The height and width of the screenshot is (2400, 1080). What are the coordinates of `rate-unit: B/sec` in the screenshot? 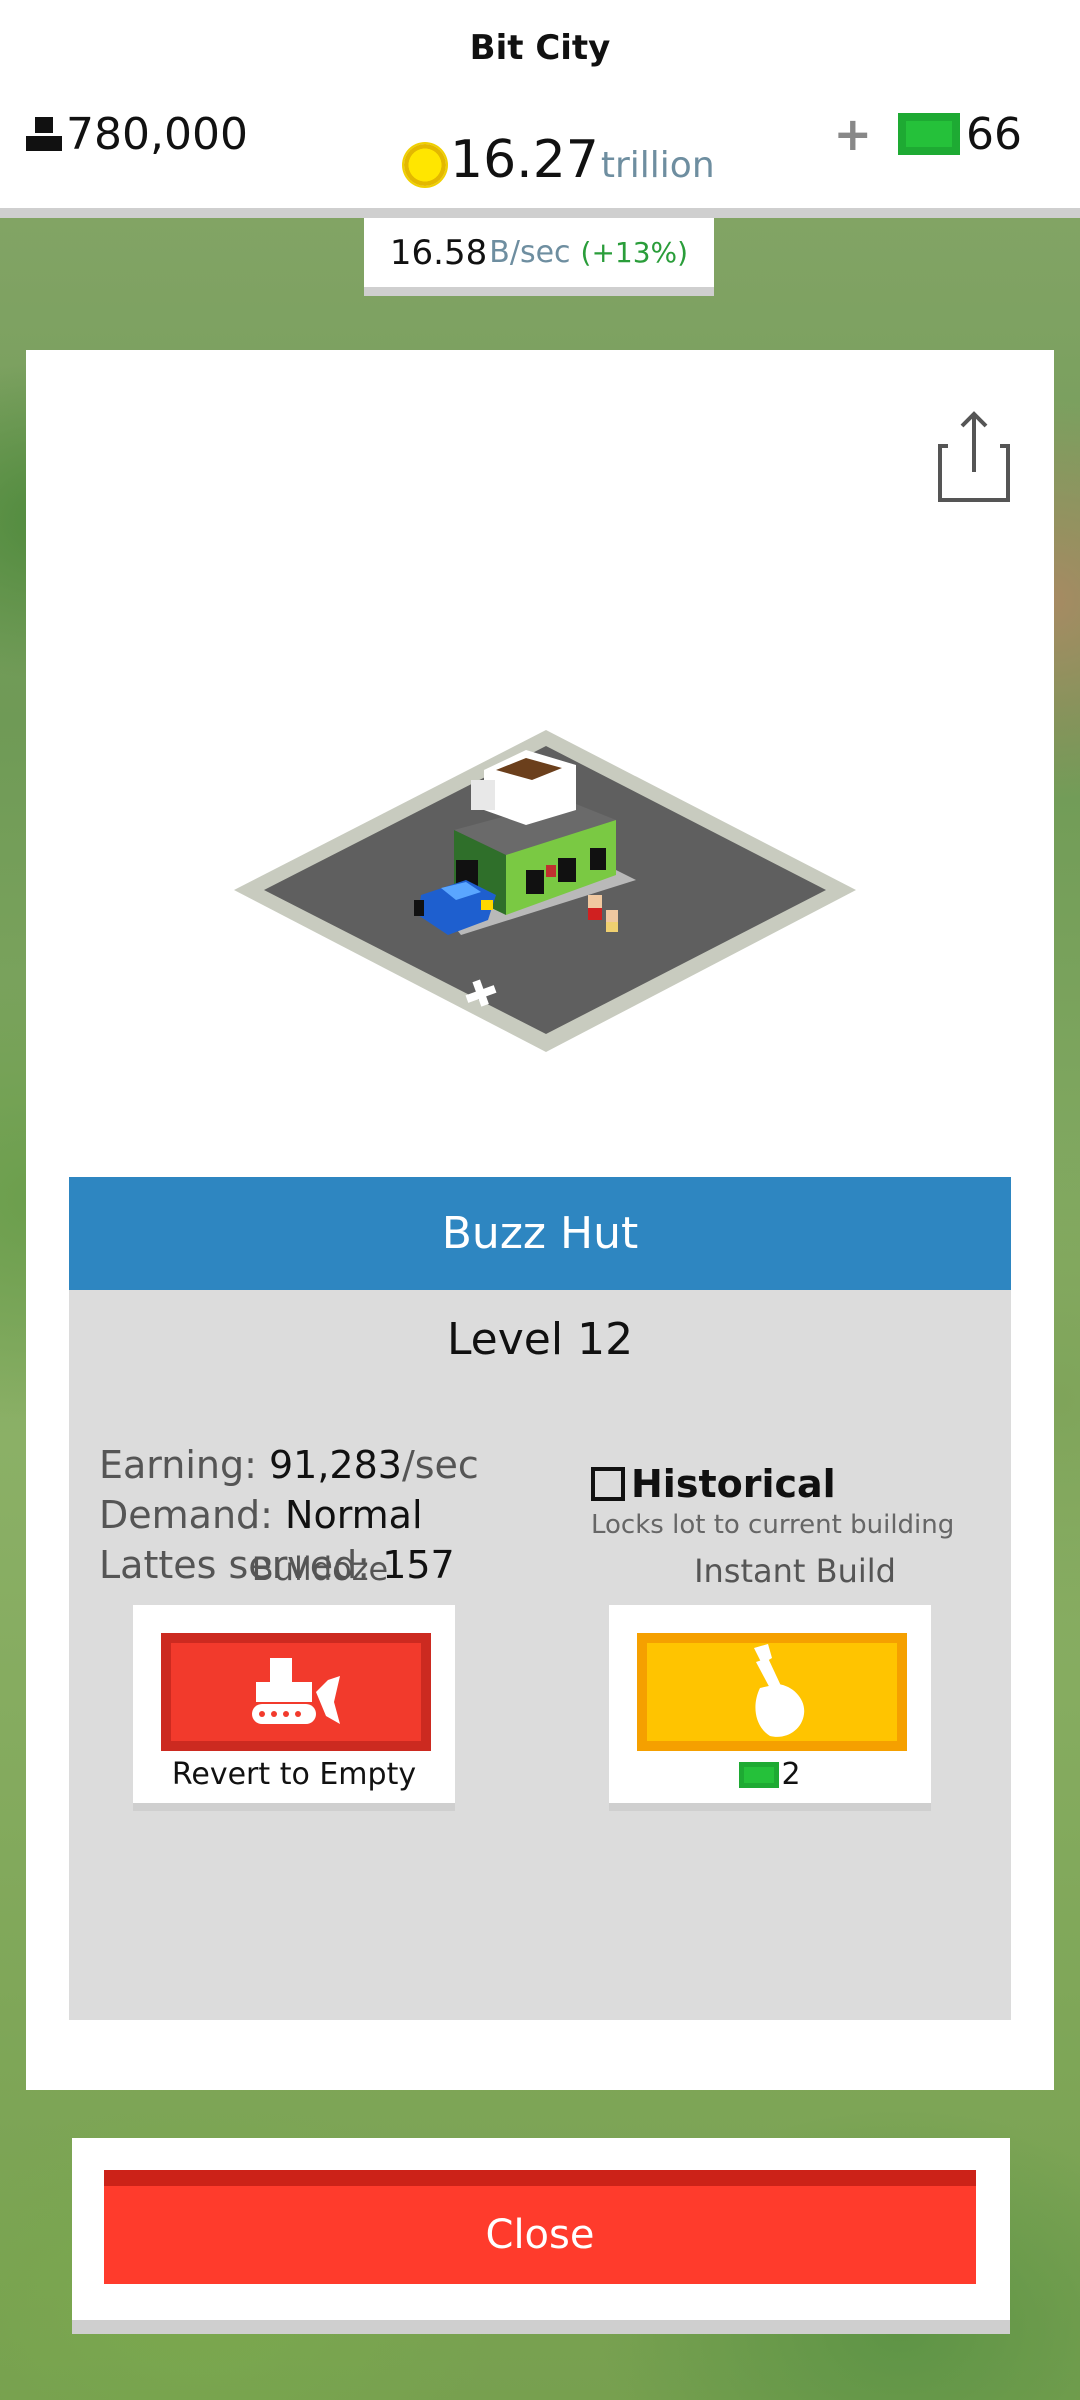 It's located at (530, 252).